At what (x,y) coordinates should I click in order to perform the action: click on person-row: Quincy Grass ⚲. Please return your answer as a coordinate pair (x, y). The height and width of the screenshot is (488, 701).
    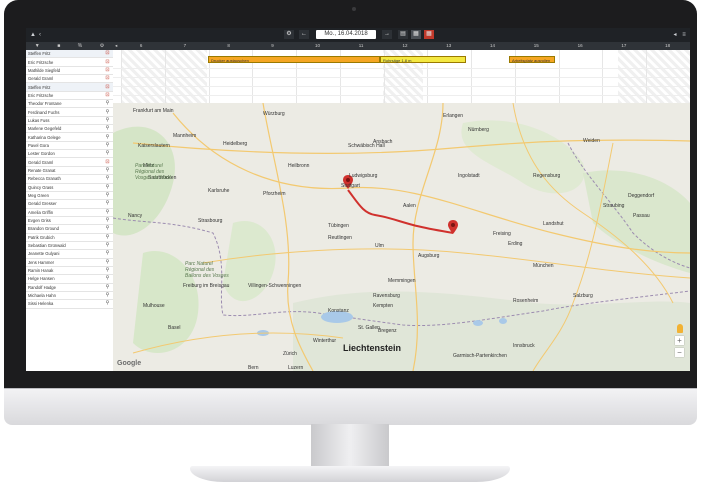
    Looking at the image, I should click on (69, 188).